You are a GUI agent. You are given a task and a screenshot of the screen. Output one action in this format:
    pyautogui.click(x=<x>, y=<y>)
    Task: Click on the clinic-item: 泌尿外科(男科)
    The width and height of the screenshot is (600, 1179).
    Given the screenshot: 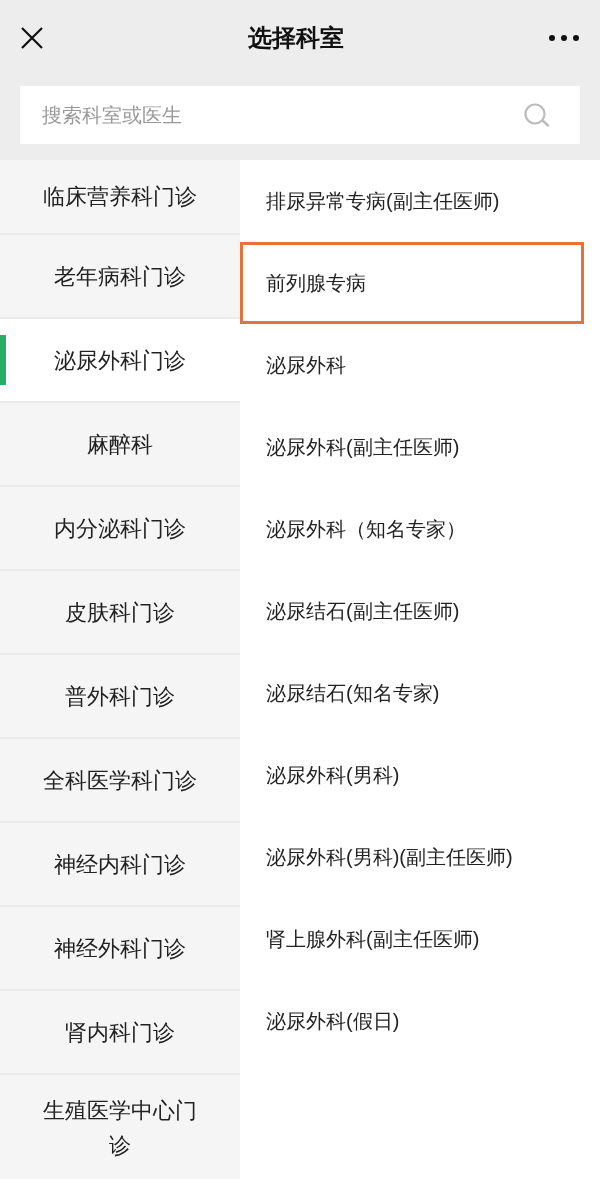 What is the action you would take?
    pyautogui.click(x=412, y=775)
    